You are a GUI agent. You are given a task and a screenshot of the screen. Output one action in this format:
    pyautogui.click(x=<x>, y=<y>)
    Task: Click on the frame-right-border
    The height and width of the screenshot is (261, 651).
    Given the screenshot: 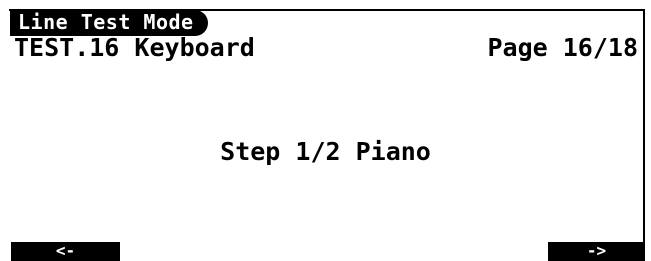 What is the action you would take?
    pyautogui.click(x=644, y=135)
    